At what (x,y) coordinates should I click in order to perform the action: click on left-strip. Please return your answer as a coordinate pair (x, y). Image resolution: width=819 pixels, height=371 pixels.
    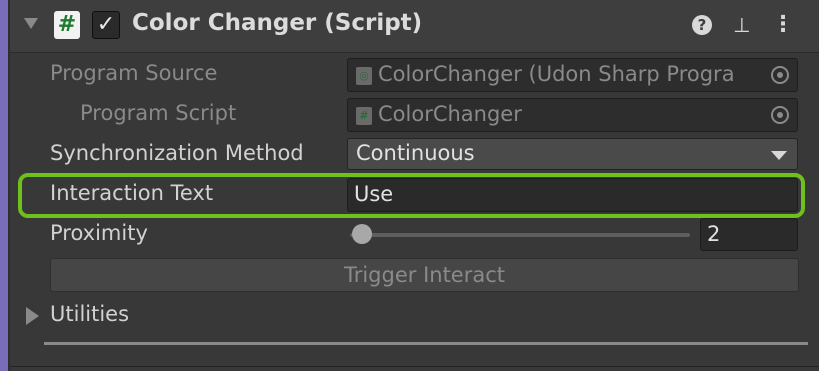
    Looking at the image, I should click on (9, 185).